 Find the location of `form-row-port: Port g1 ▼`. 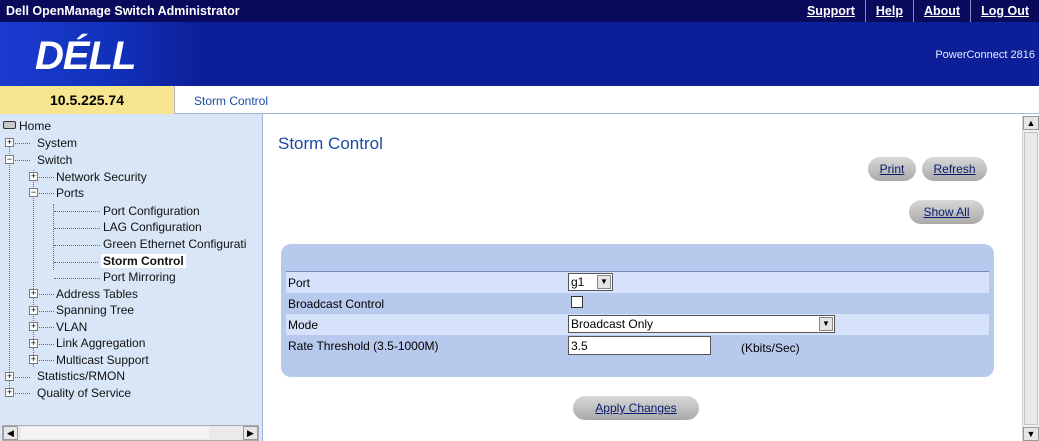

form-row-port: Port g1 ▼ is located at coordinates (637, 282).